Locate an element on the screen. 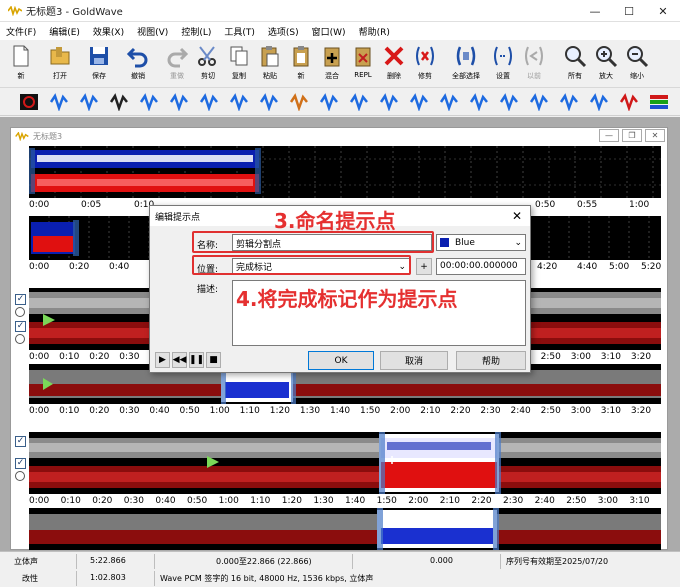 This screenshot has width=680, height=587. menu-tools: 工具(T) is located at coordinates (239, 31).